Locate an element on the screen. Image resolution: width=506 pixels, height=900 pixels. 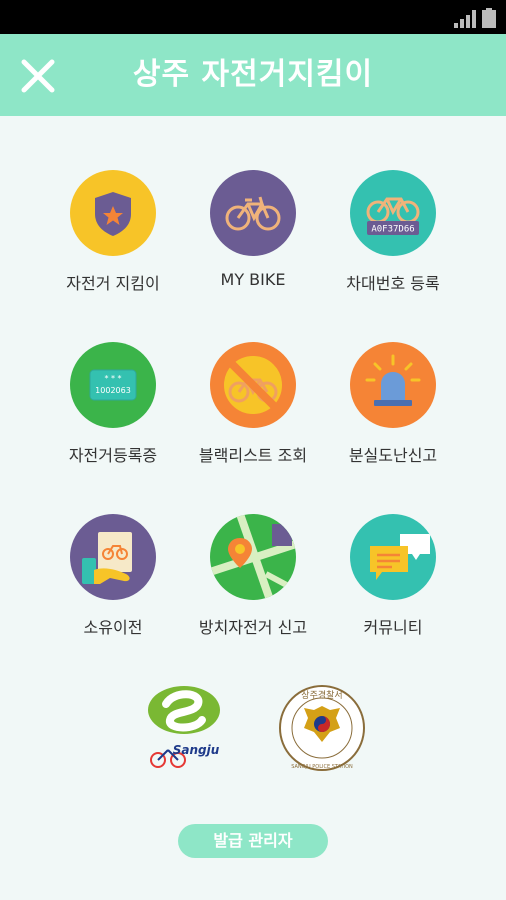
menu-label: 분실도난신고 is located at coordinates (393, 455).